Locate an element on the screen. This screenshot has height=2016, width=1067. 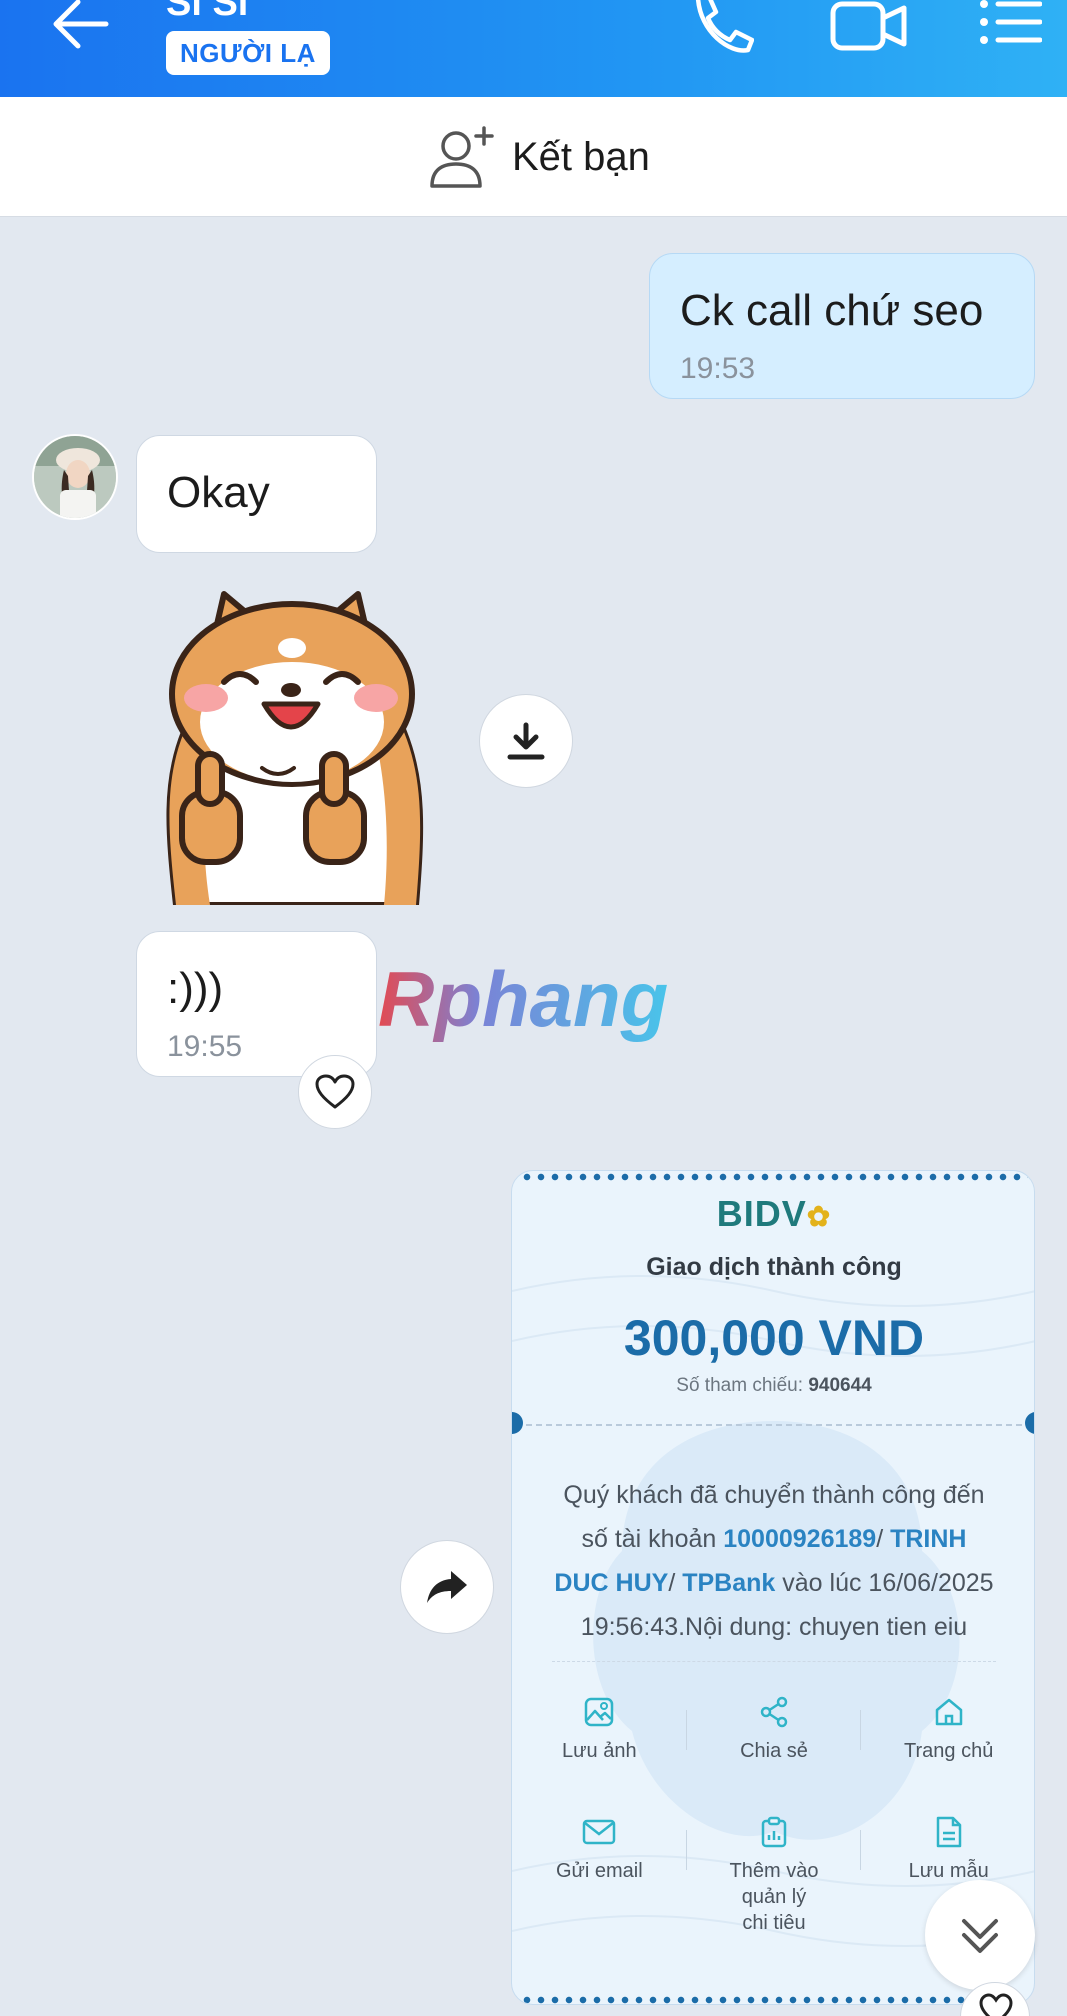
transaction-amount: 300,000 VND is located at coordinates (774, 1338).